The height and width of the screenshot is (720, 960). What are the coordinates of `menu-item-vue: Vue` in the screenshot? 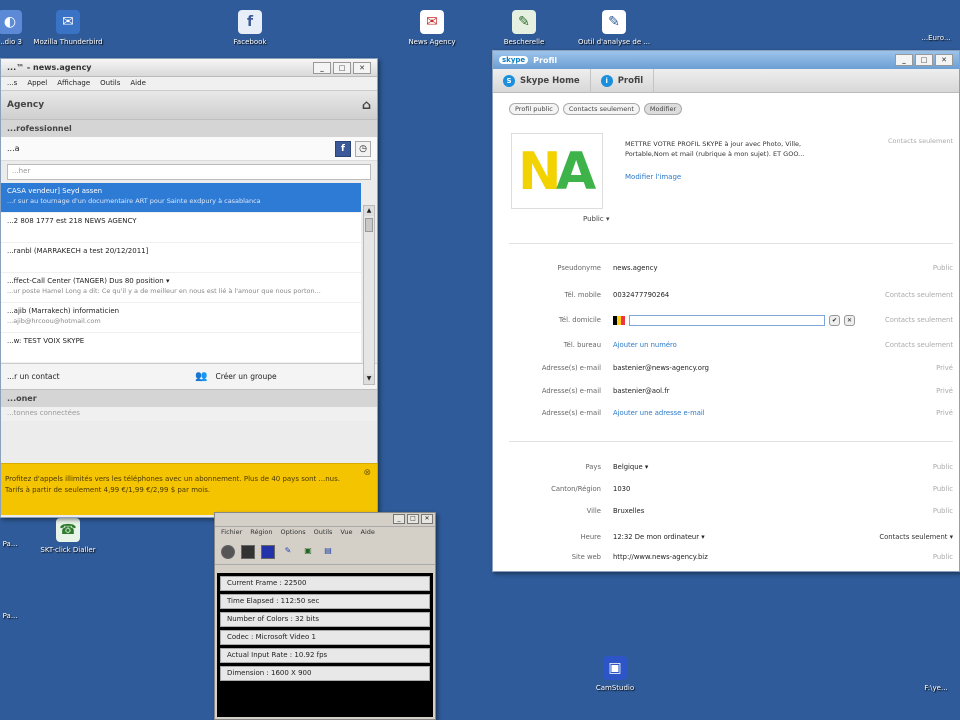 It's located at (346, 533).